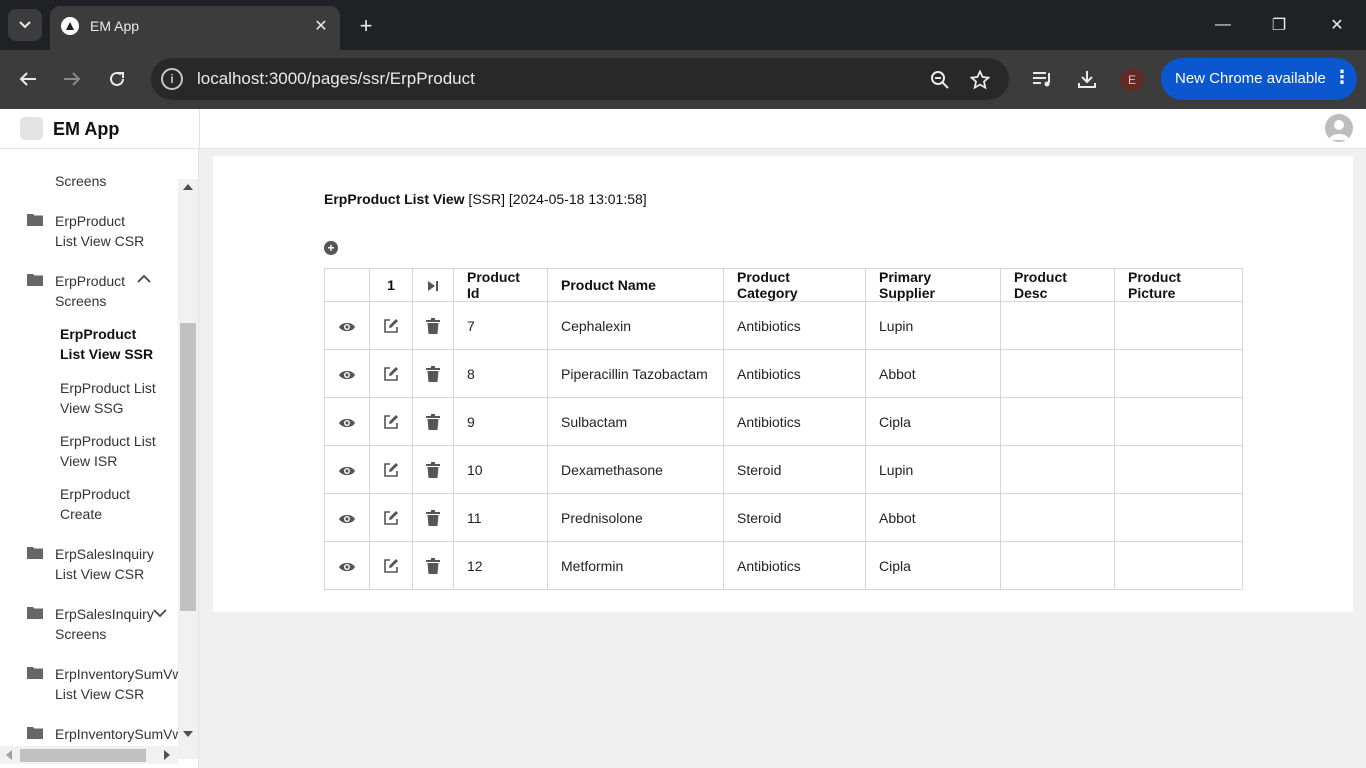  I want to click on cell-product-name: Metformin, so click(635, 565).